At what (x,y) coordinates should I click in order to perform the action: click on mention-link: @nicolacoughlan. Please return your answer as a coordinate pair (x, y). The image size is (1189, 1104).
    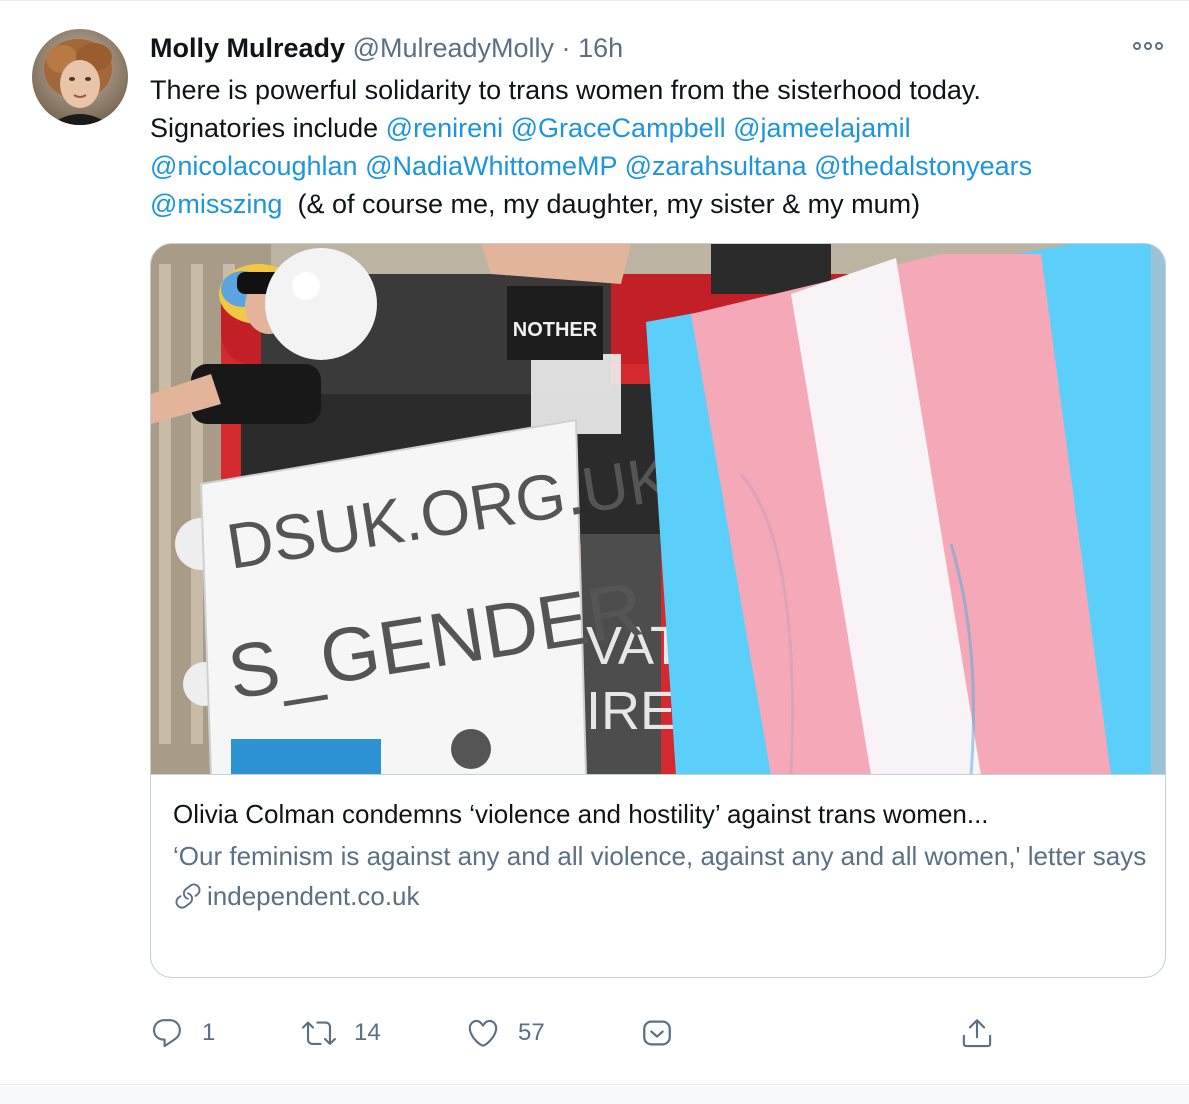
    Looking at the image, I should click on (254, 166).